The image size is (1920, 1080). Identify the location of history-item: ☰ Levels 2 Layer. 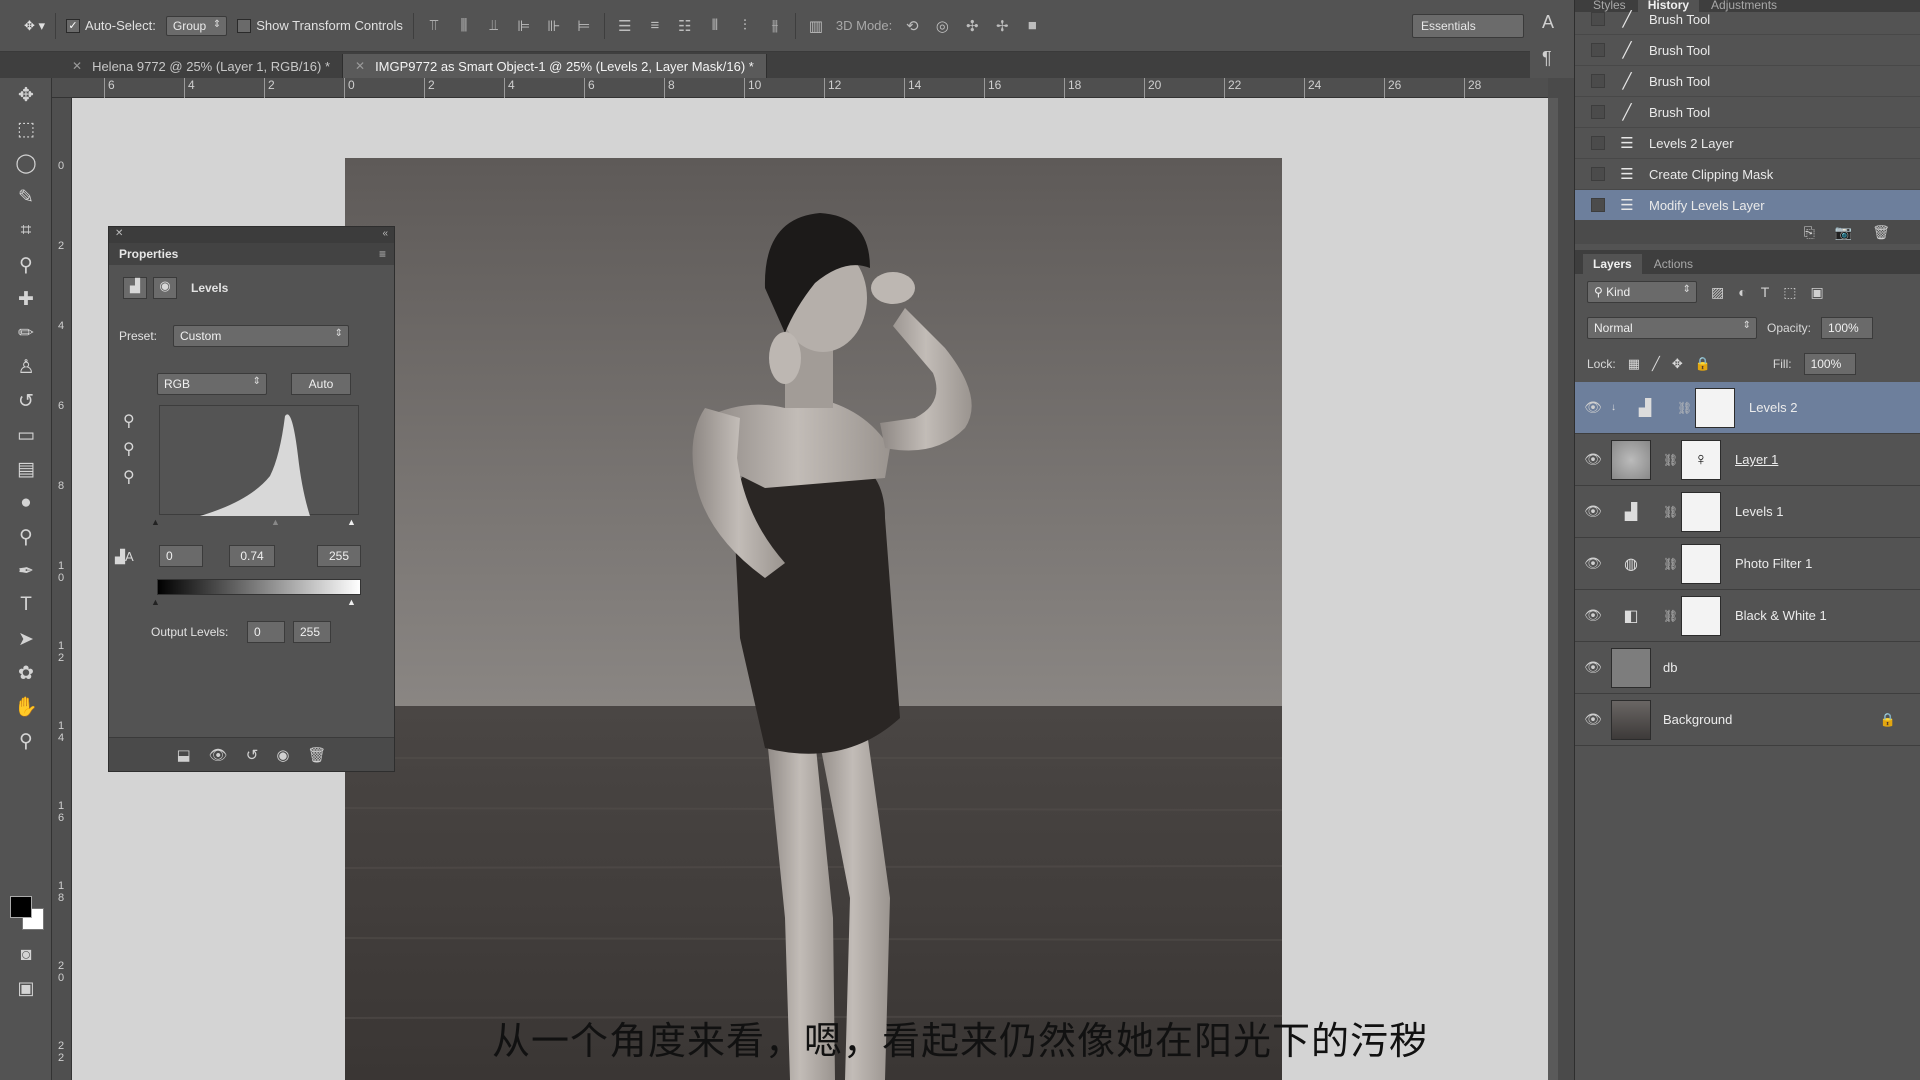
(1747, 143).